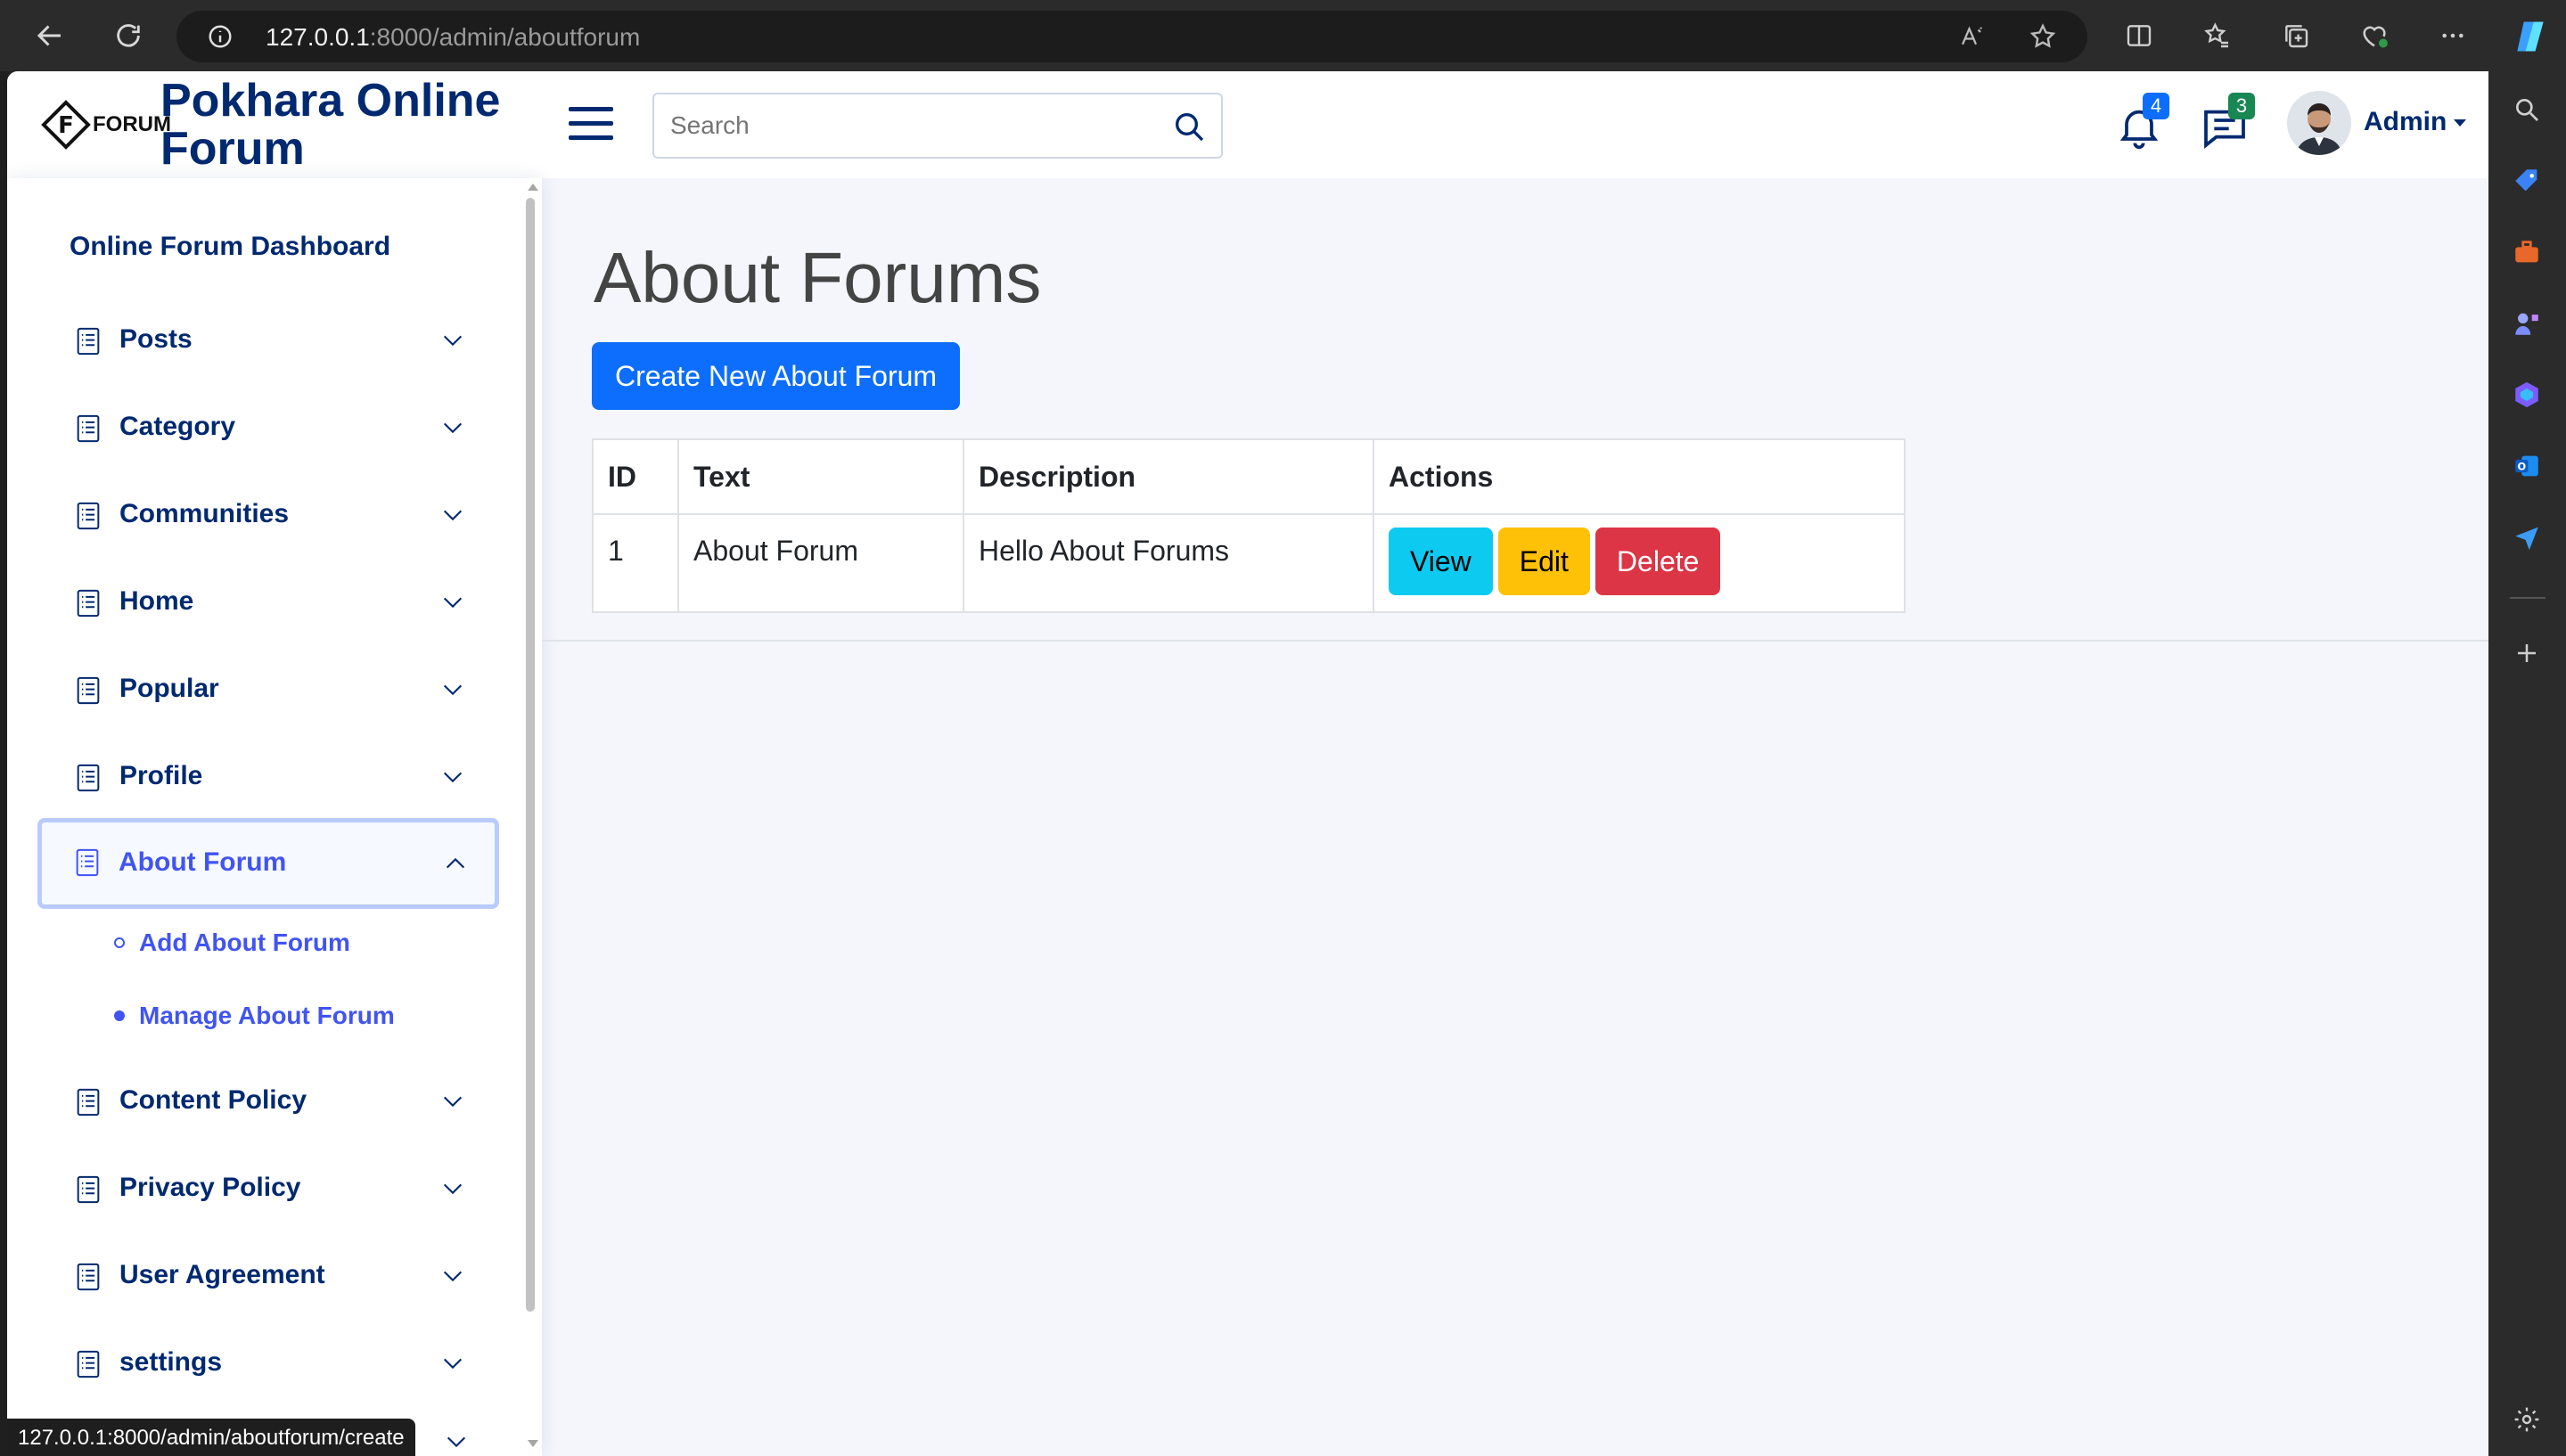 This screenshot has width=2566, height=1456. I want to click on create-about-forum-button: Create New About Forum, so click(777, 376).